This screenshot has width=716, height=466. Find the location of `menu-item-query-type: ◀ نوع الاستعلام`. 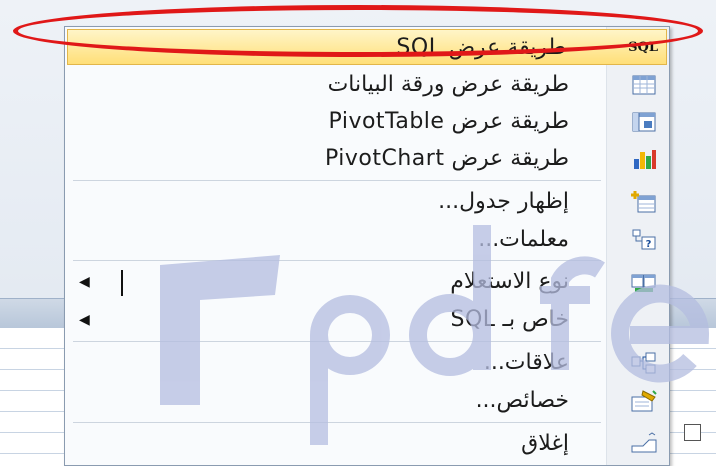

menu-item-query-type: ◀ نوع الاستعلام is located at coordinates (367, 282).